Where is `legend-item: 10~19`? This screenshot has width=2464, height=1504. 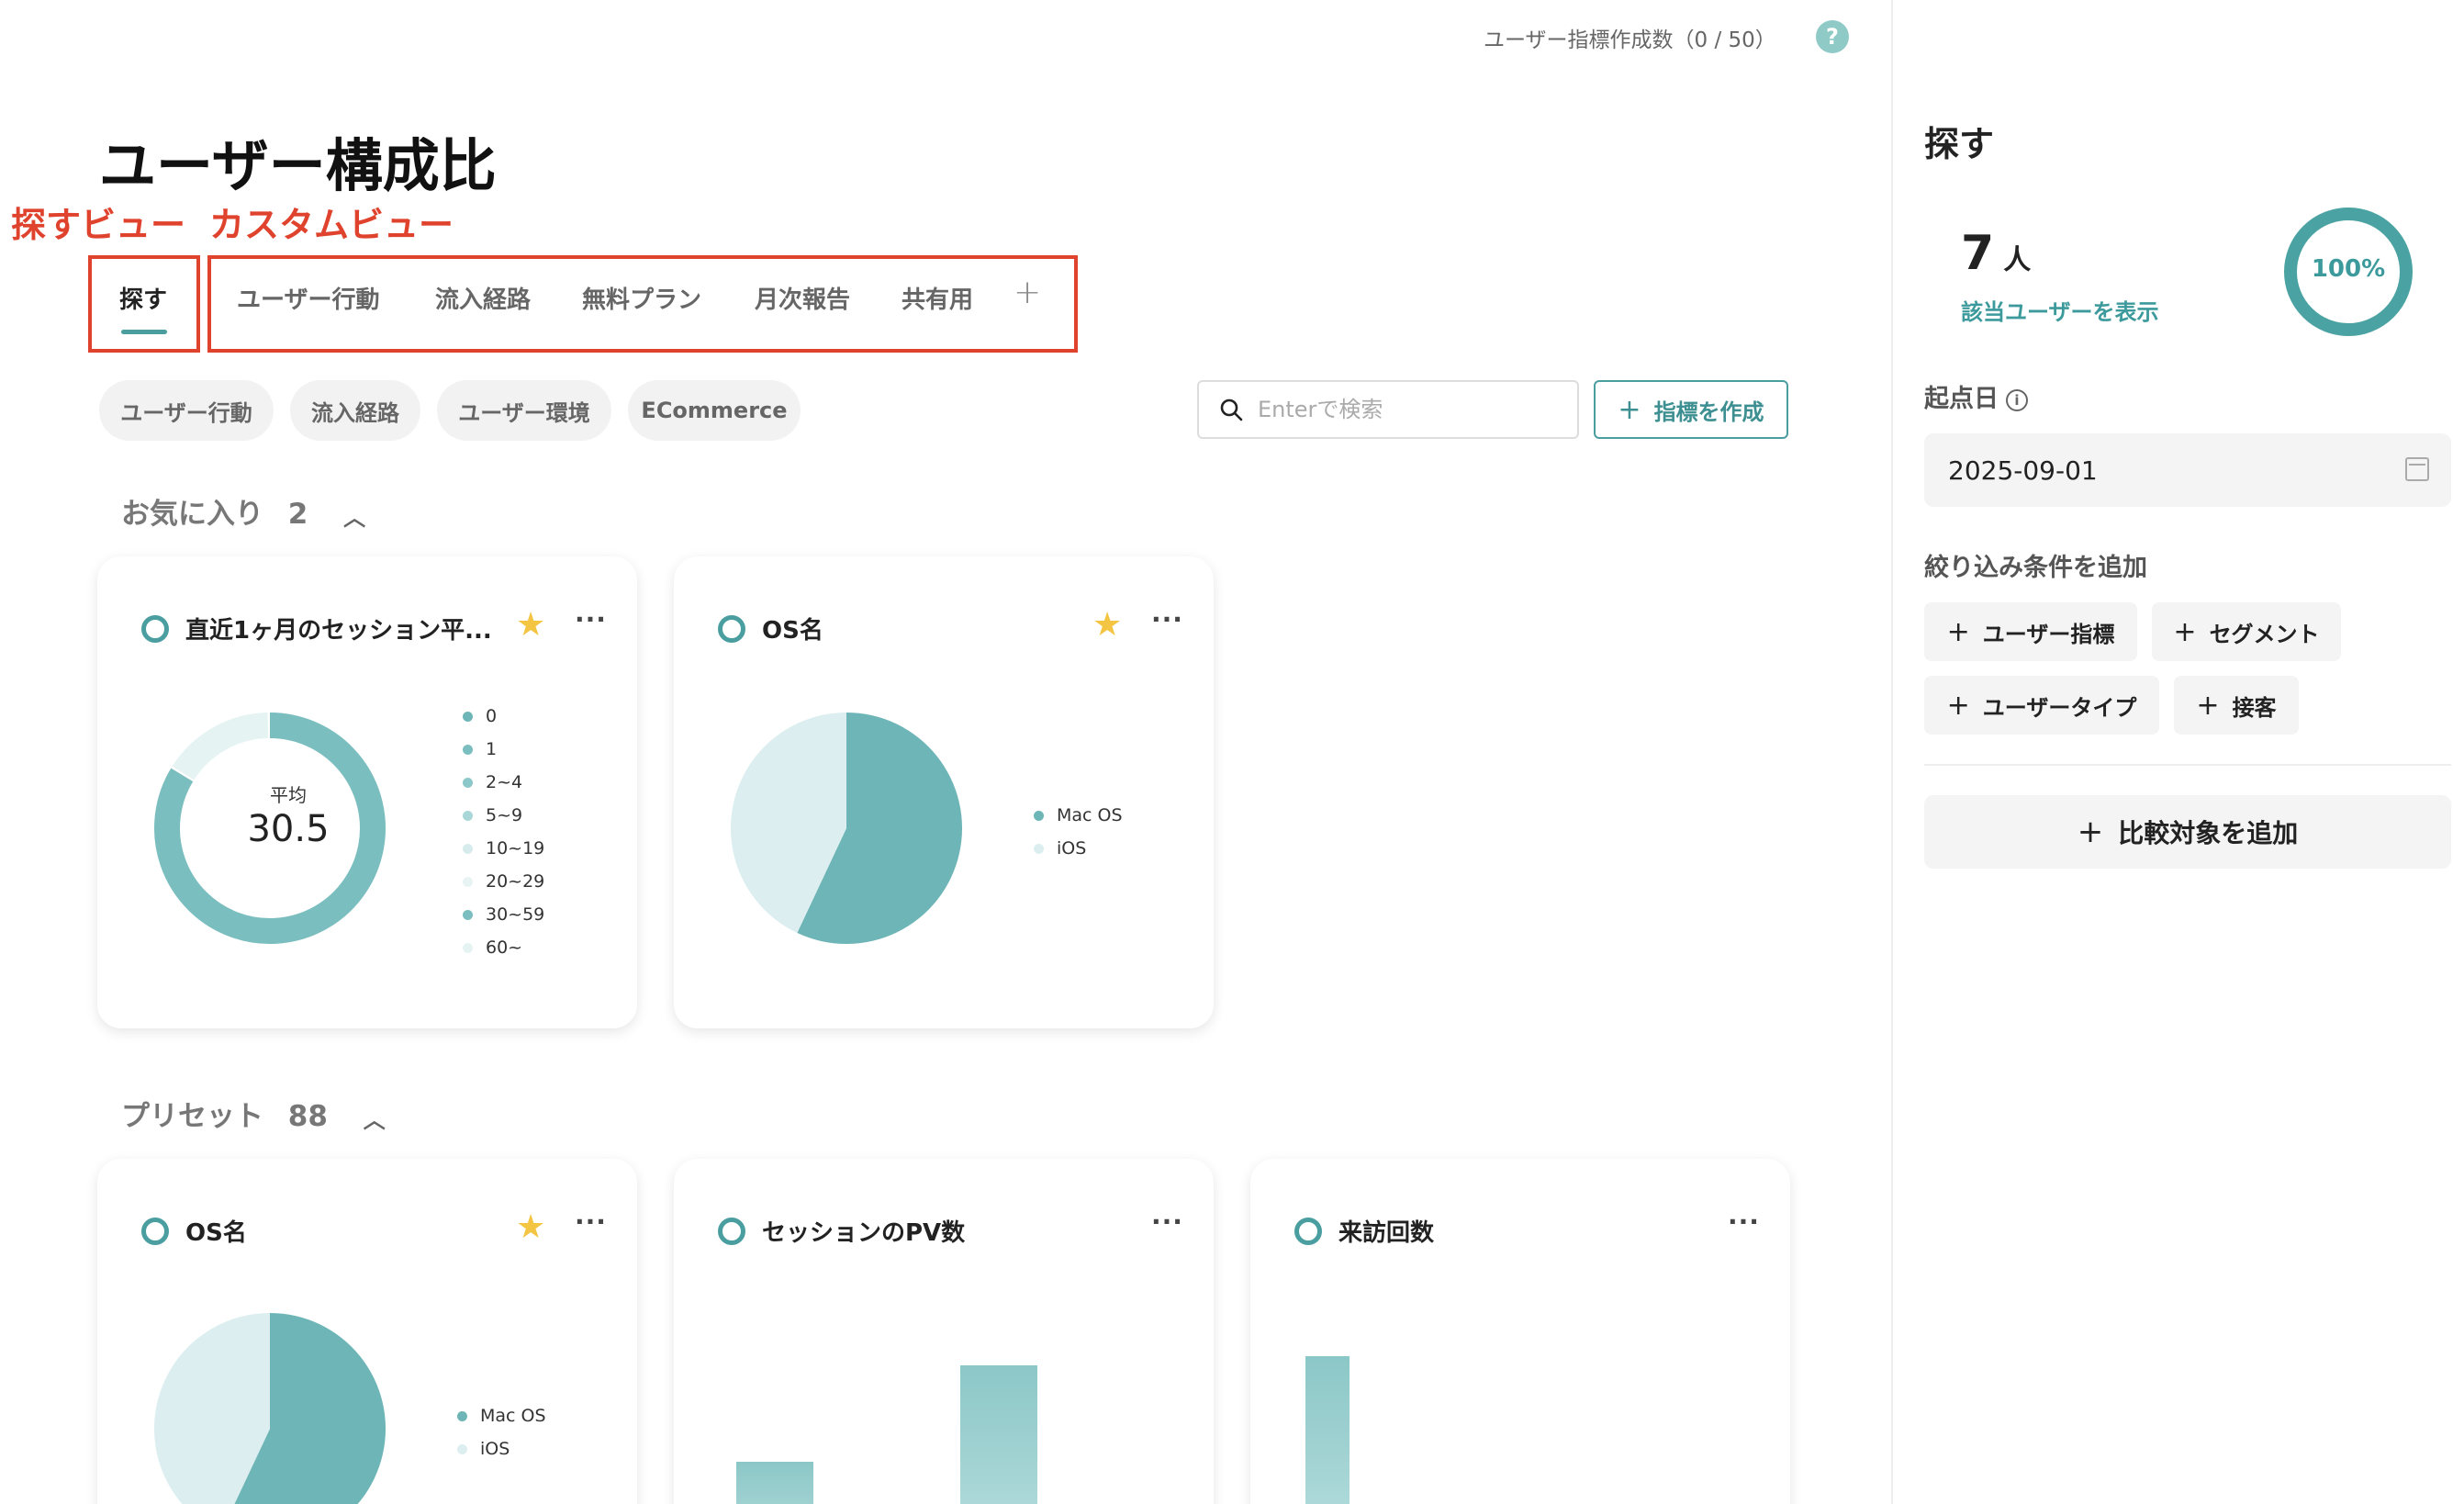 legend-item: 10~19 is located at coordinates (503, 848).